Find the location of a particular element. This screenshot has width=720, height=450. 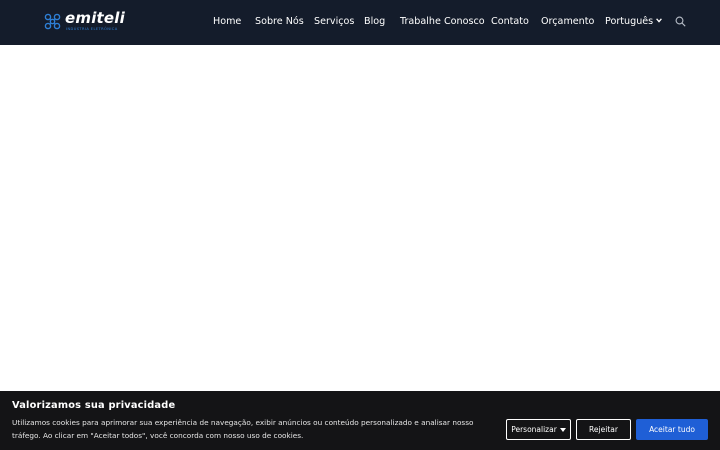

nav-home: Home is located at coordinates (227, 22).